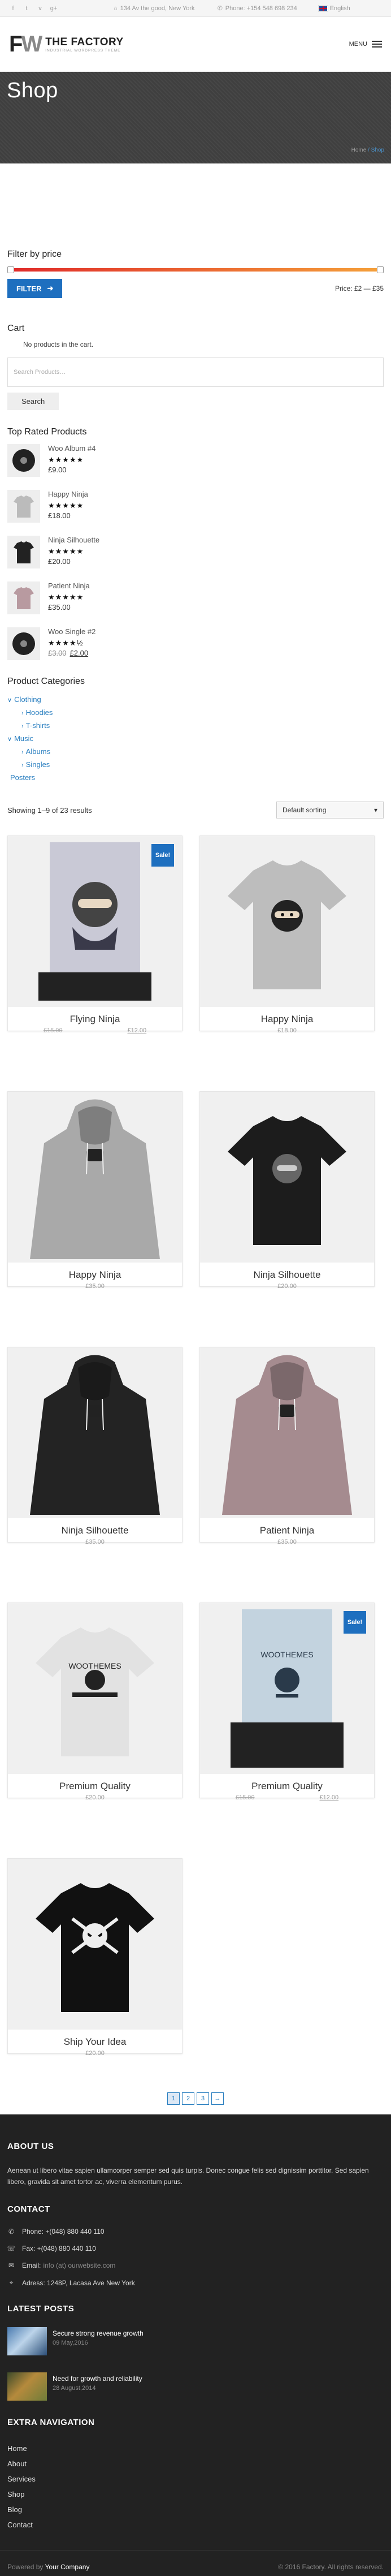 This screenshot has height=2576, width=391. Describe the element at coordinates (380, 269) in the screenshot. I see `price-slider-max-handle` at that location.